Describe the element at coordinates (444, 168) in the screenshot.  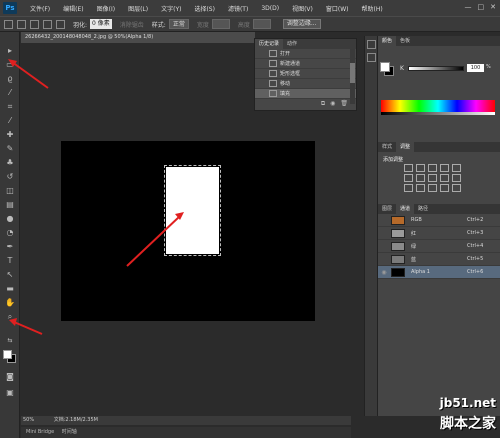
I see `exposure-icon` at that location.